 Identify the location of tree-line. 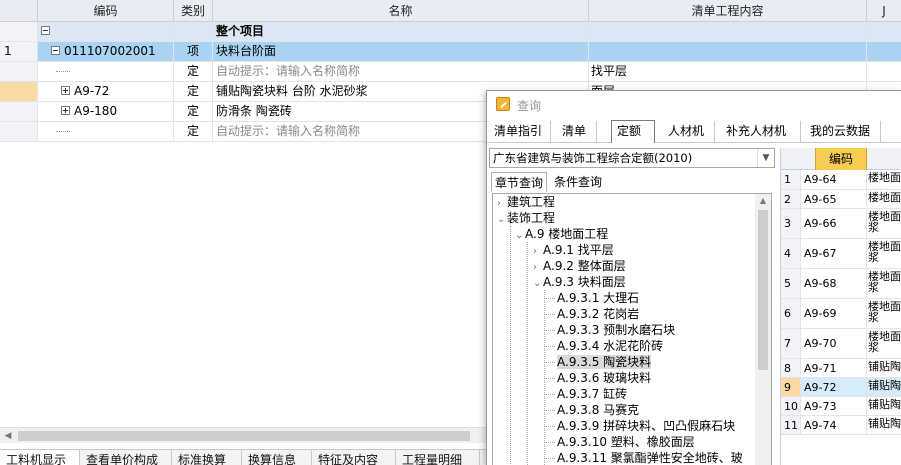
(63, 71).